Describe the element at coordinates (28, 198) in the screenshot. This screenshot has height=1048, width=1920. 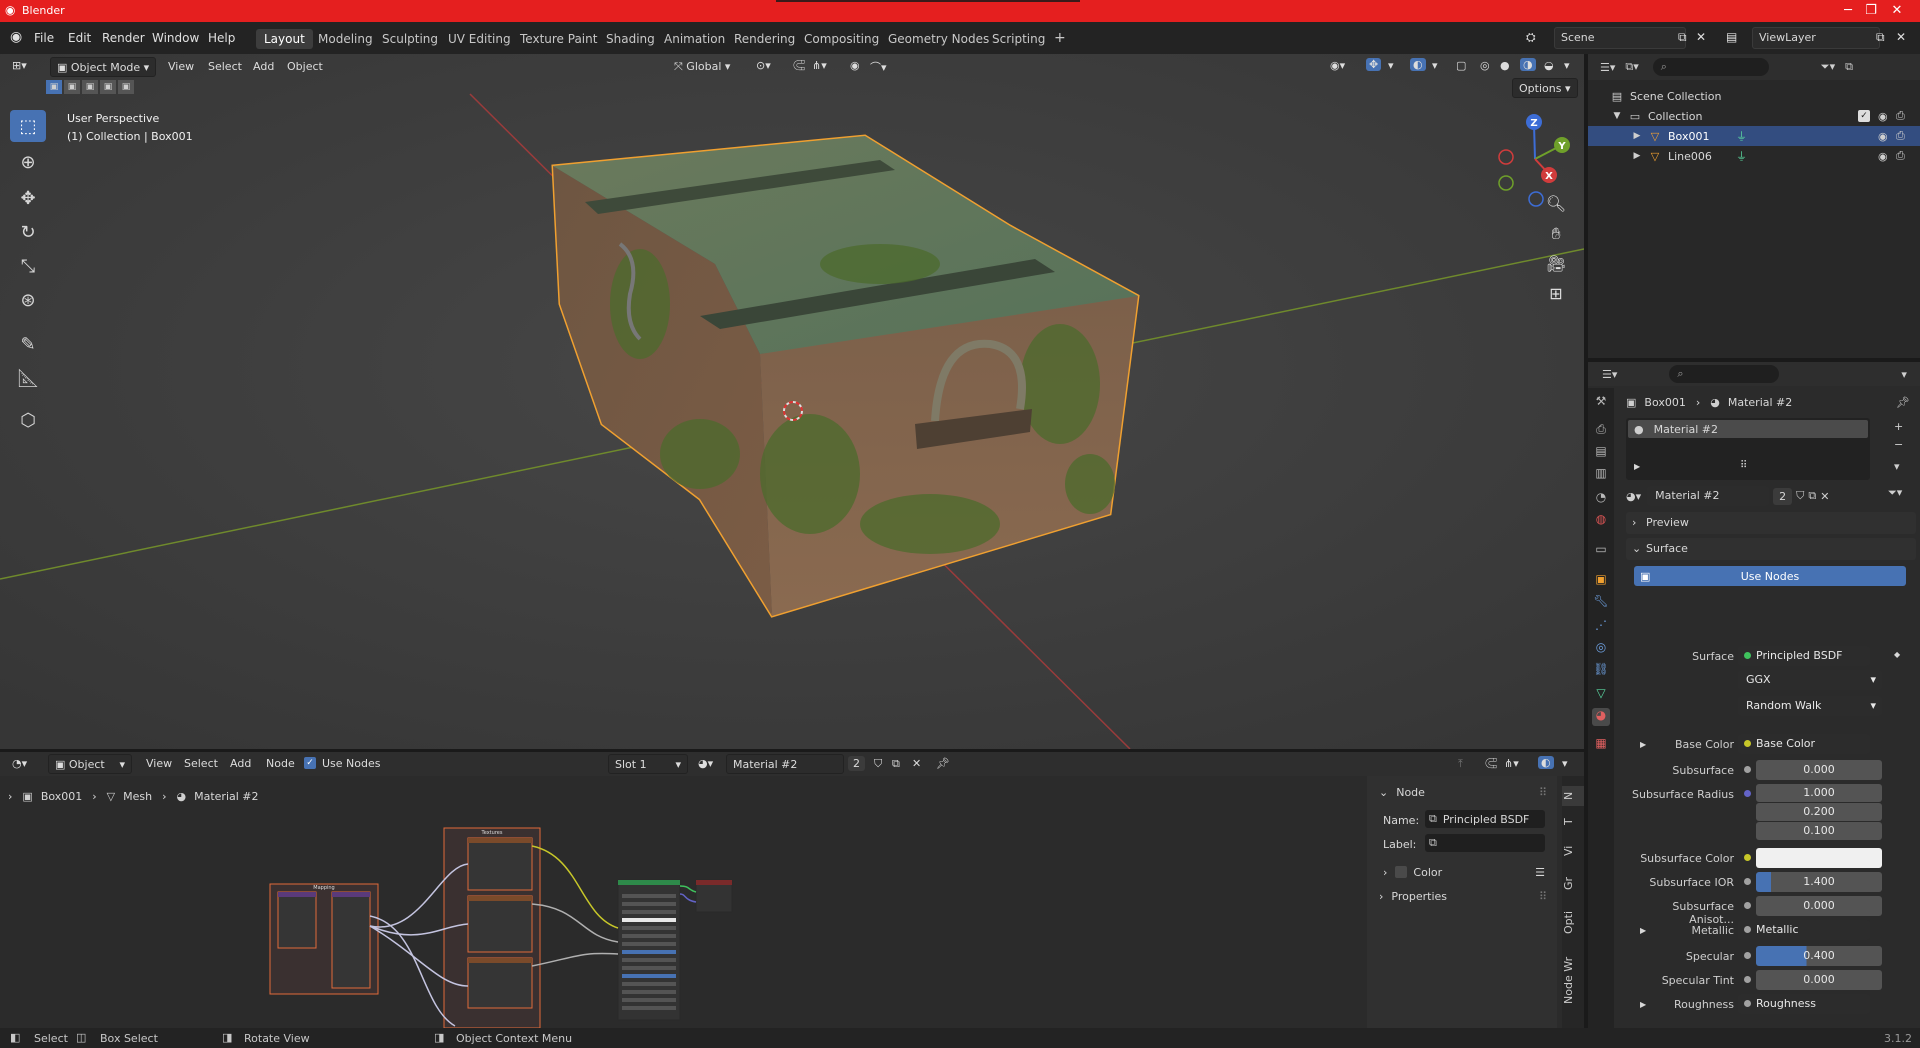
I see `move-tool: ✥` at that location.